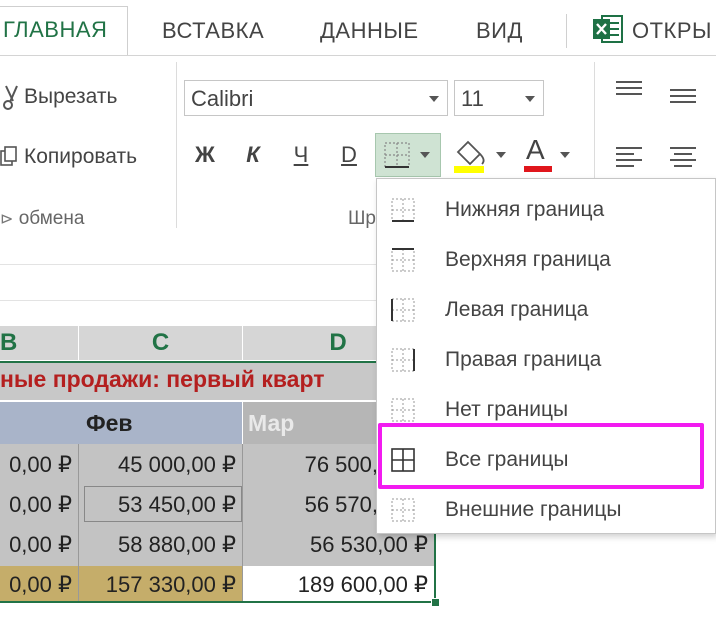 This screenshot has width=716, height=626. Describe the element at coordinates (218, 362) in the screenshot. I see `selection-border-top` at that location.